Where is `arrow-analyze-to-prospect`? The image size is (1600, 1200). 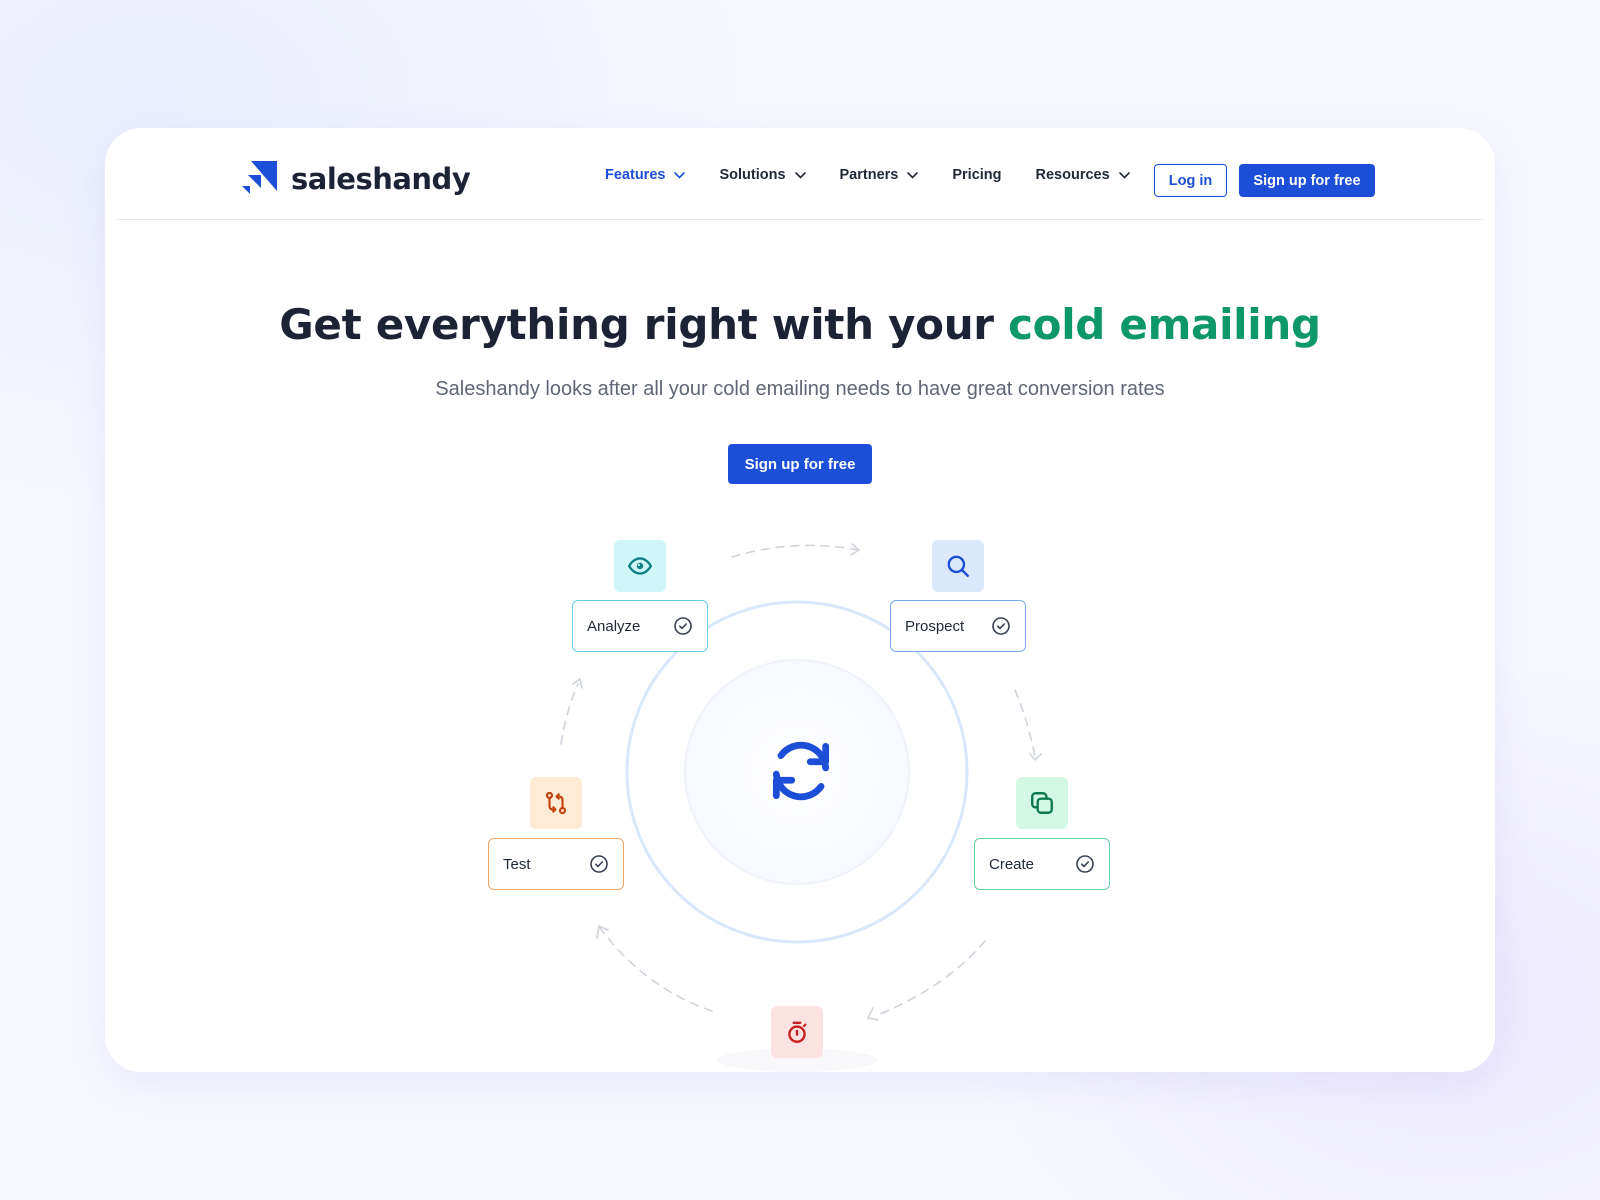
arrow-analyze-to-prospect is located at coordinates (795, 551).